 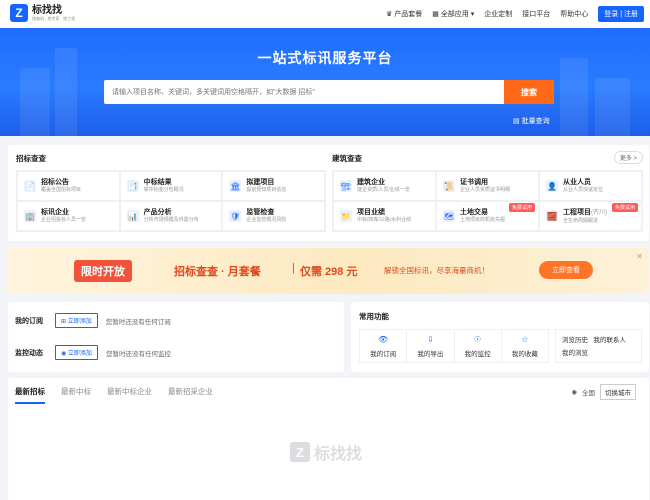 What do you see at coordinates (529, 92) in the screenshot?
I see `search-button: 搜索` at bounding box center [529, 92].